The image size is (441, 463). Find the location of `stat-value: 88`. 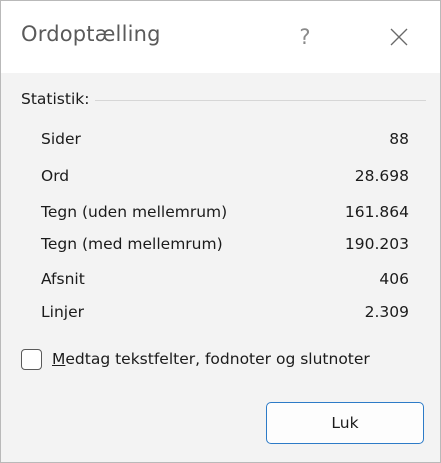

stat-value: 88 is located at coordinates (399, 139).